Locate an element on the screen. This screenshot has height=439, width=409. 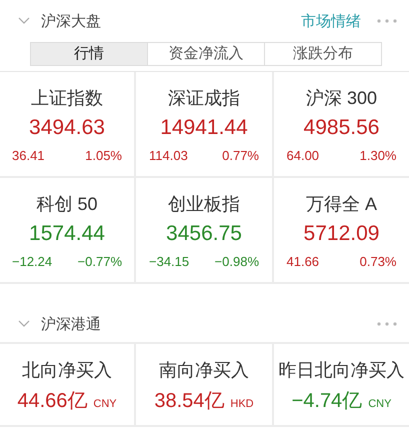
index-name: 创业板指 is located at coordinates (204, 204).